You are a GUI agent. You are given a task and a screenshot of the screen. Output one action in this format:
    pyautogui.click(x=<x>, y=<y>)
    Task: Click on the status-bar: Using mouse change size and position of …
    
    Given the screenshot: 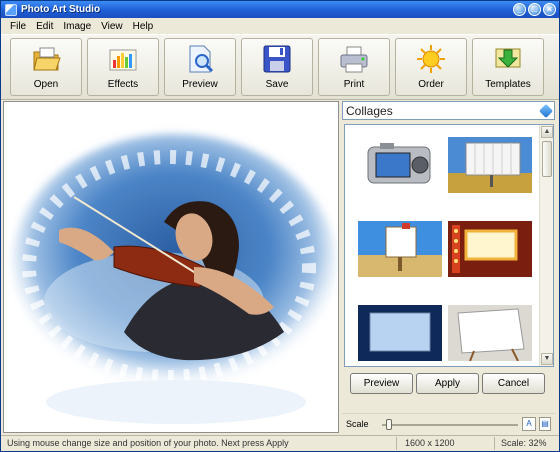 What is the action you would take?
    pyautogui.click(x=280, y=443)
    